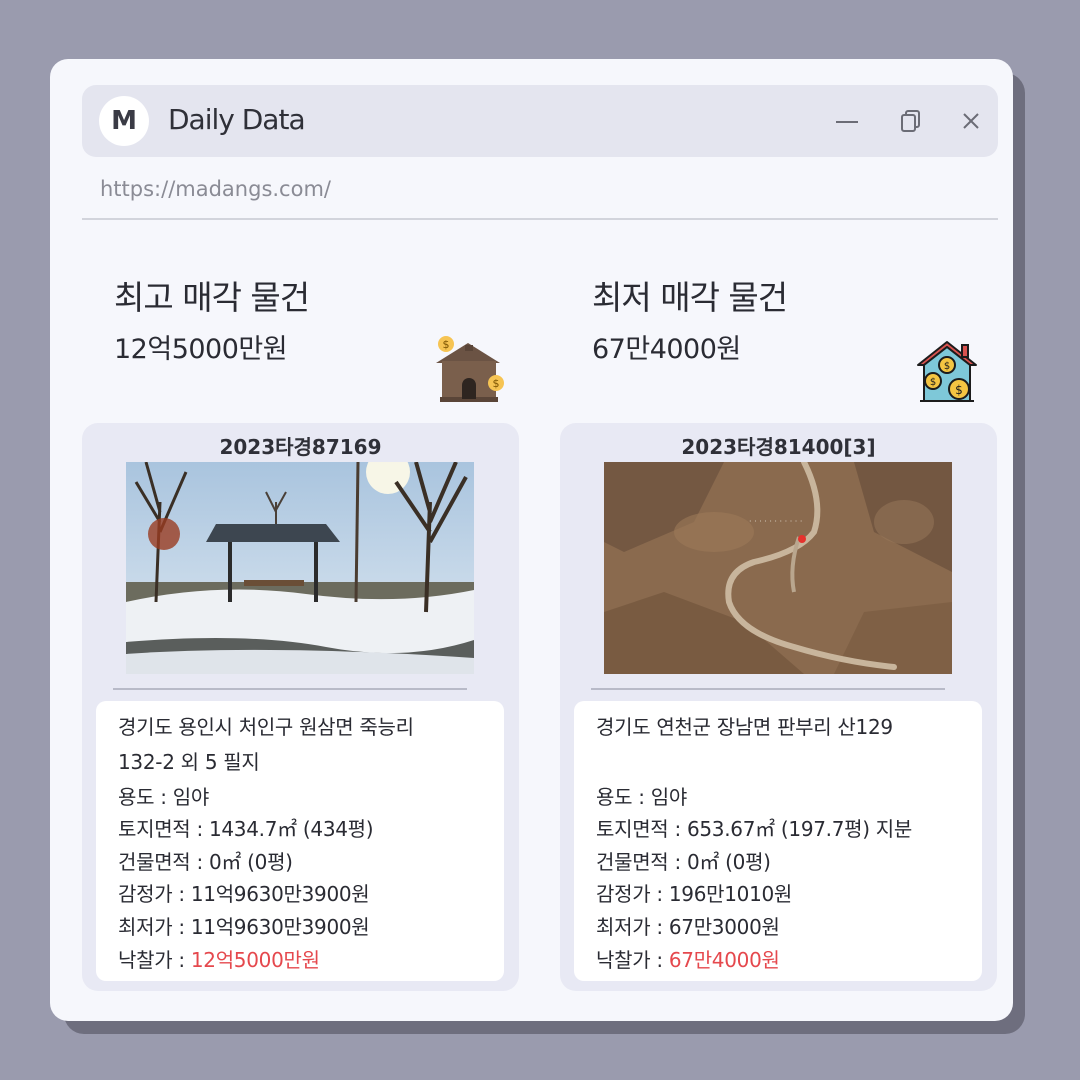  Describe the element at coordinates (694, 894) in the screenshot. I see `appraisal-price-text: 감정가 : 196만1010원` at that location.